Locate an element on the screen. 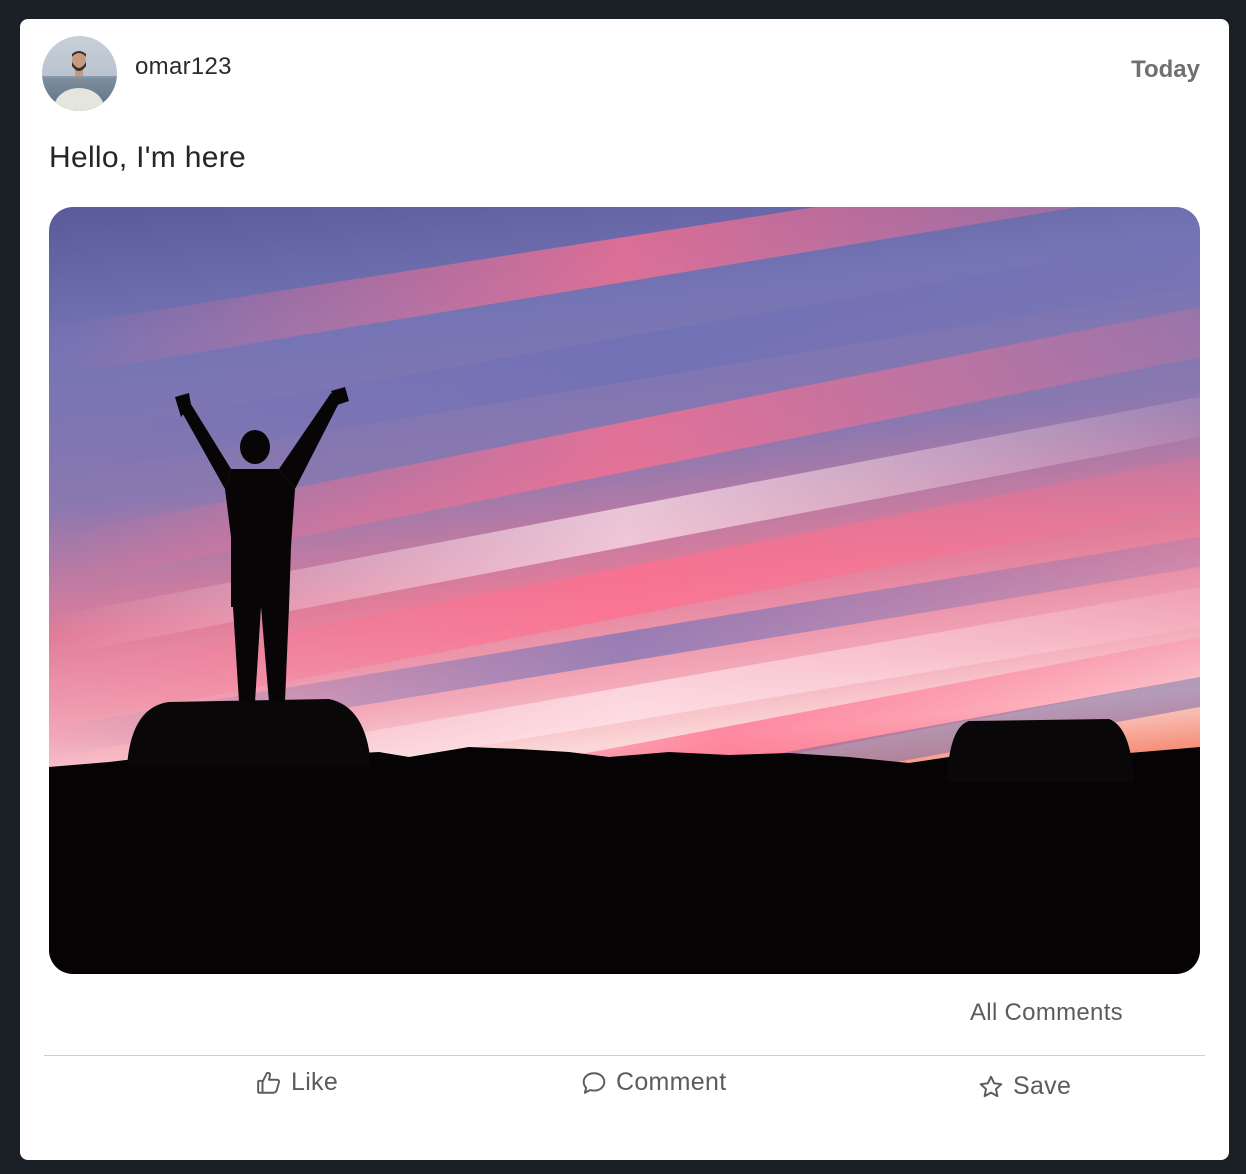 The height and width of the screenshot is (1174, 1246). post-date: Today is located at coordinates (1165, 69).